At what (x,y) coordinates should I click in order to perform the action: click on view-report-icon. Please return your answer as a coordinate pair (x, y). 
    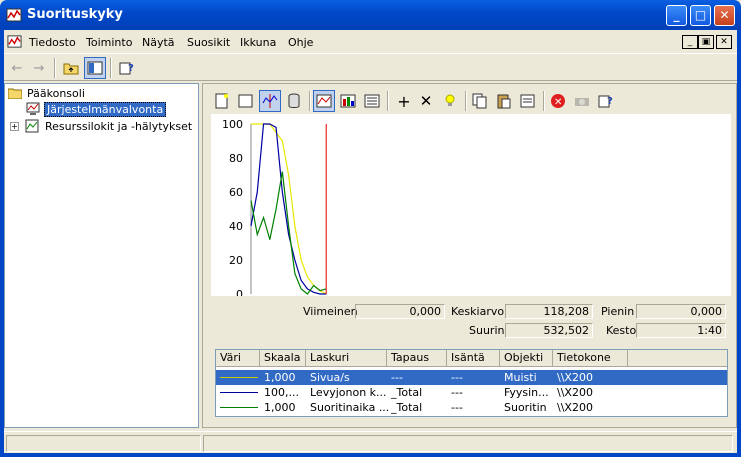
    Looking at the image, I should click on (372, 101).